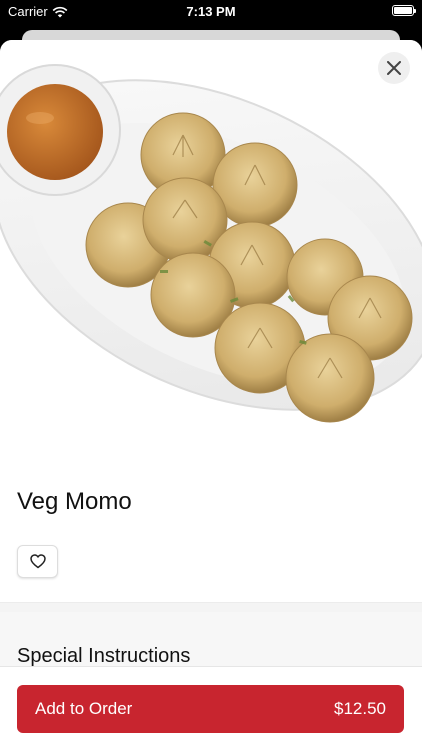 The image size is (422, 750). I want to click on favorite-button, so click(37, 561).